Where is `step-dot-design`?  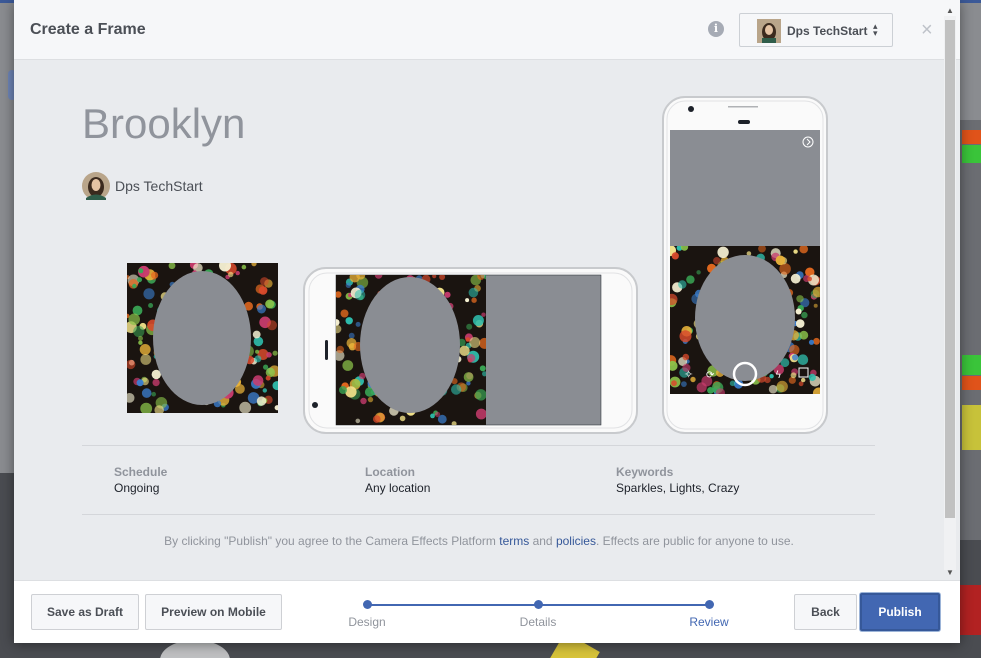
step-dot-design is located at coordinates (367, 604).